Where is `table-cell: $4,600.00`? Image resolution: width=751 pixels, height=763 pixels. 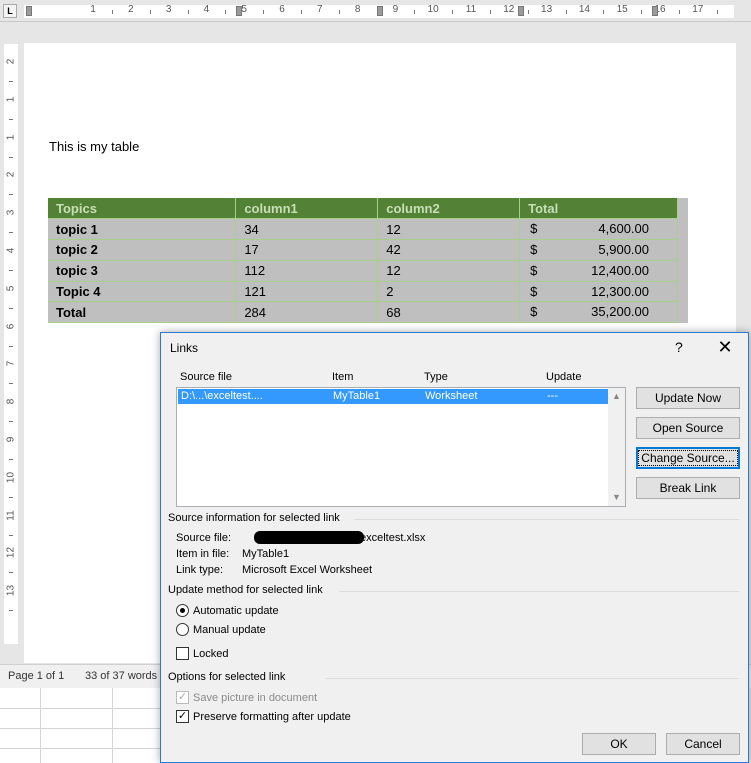 table-cell: $4,600.00 is located at coordinates (598, 229).